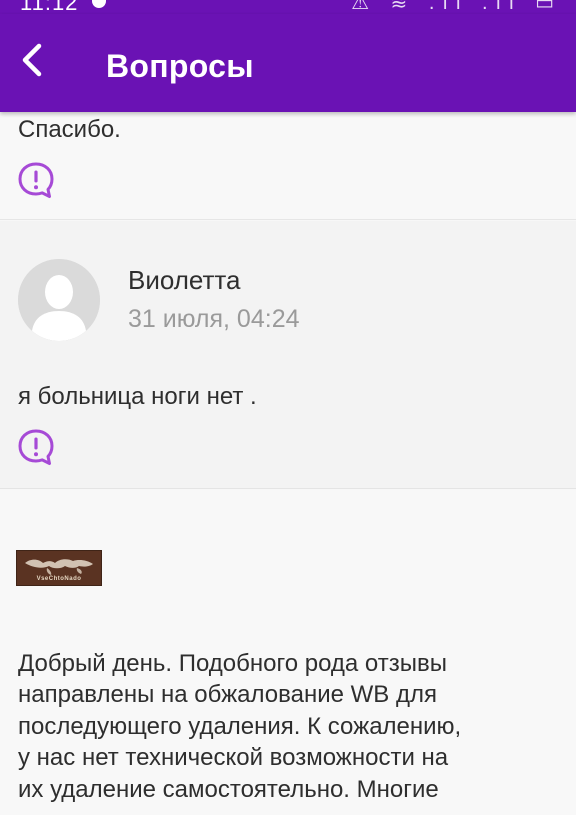 The width and height of the screenshot is (576, 815). I want to click on avatar, so click(59, 300).